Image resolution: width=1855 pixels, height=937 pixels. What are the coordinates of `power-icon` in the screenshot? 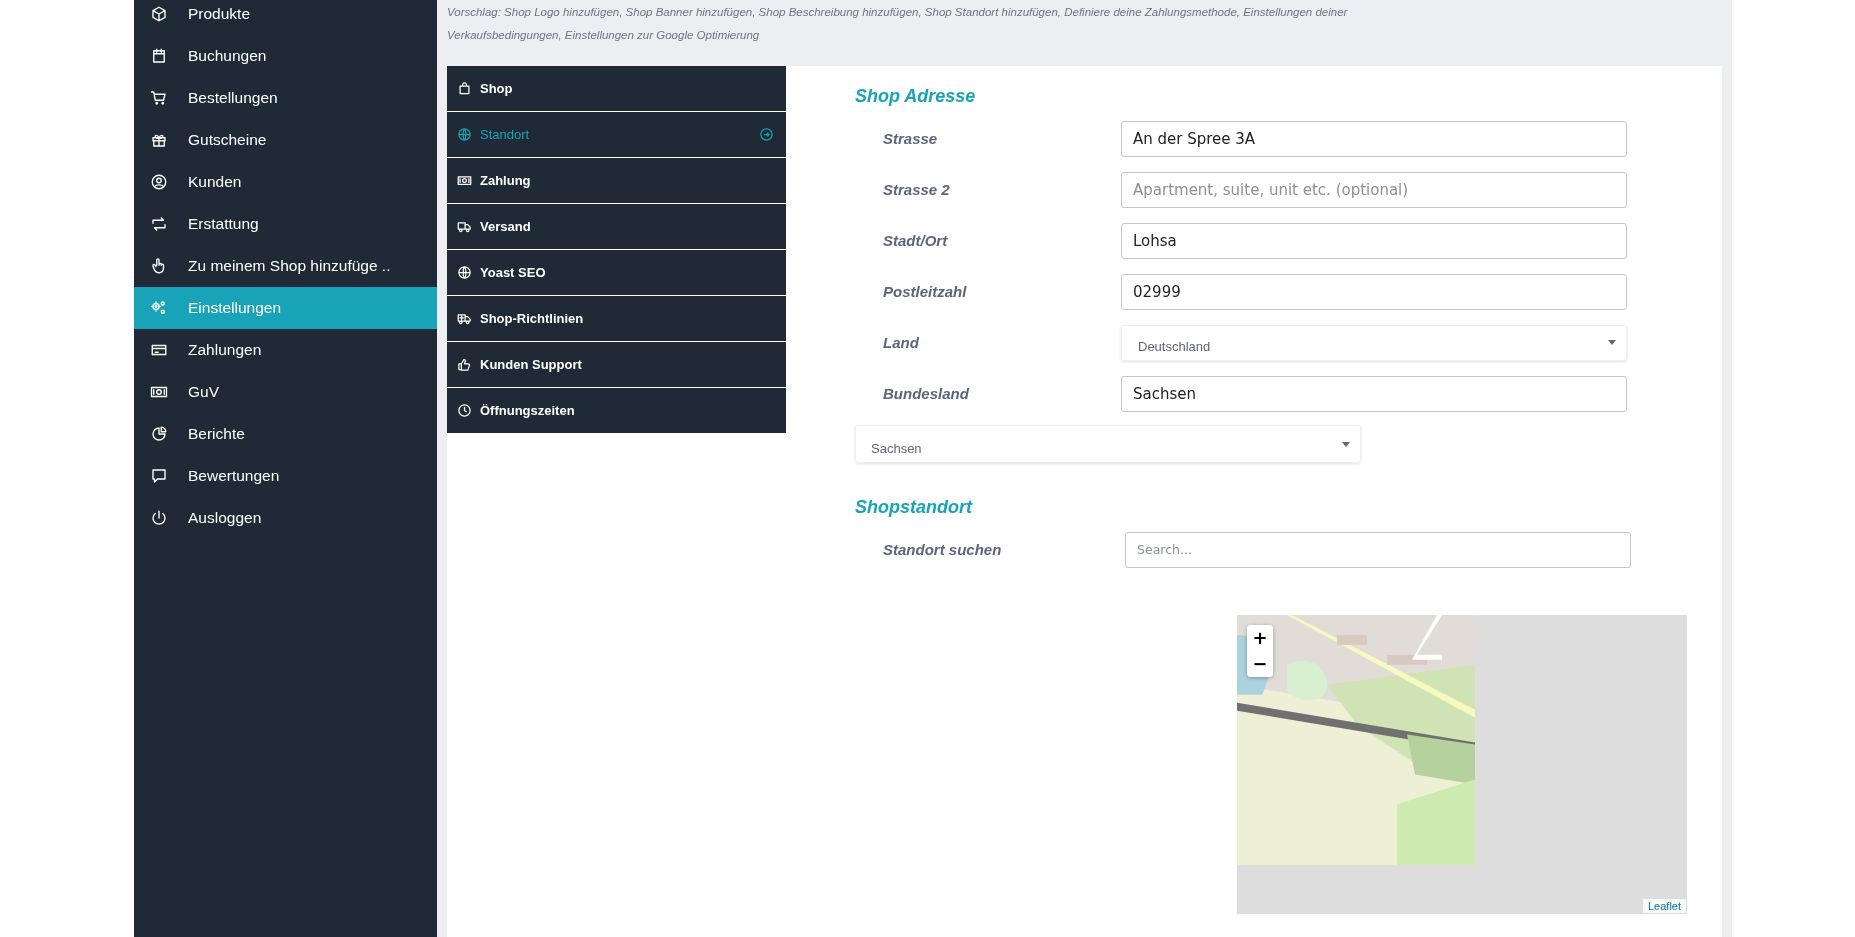 It's located at (159, 518).